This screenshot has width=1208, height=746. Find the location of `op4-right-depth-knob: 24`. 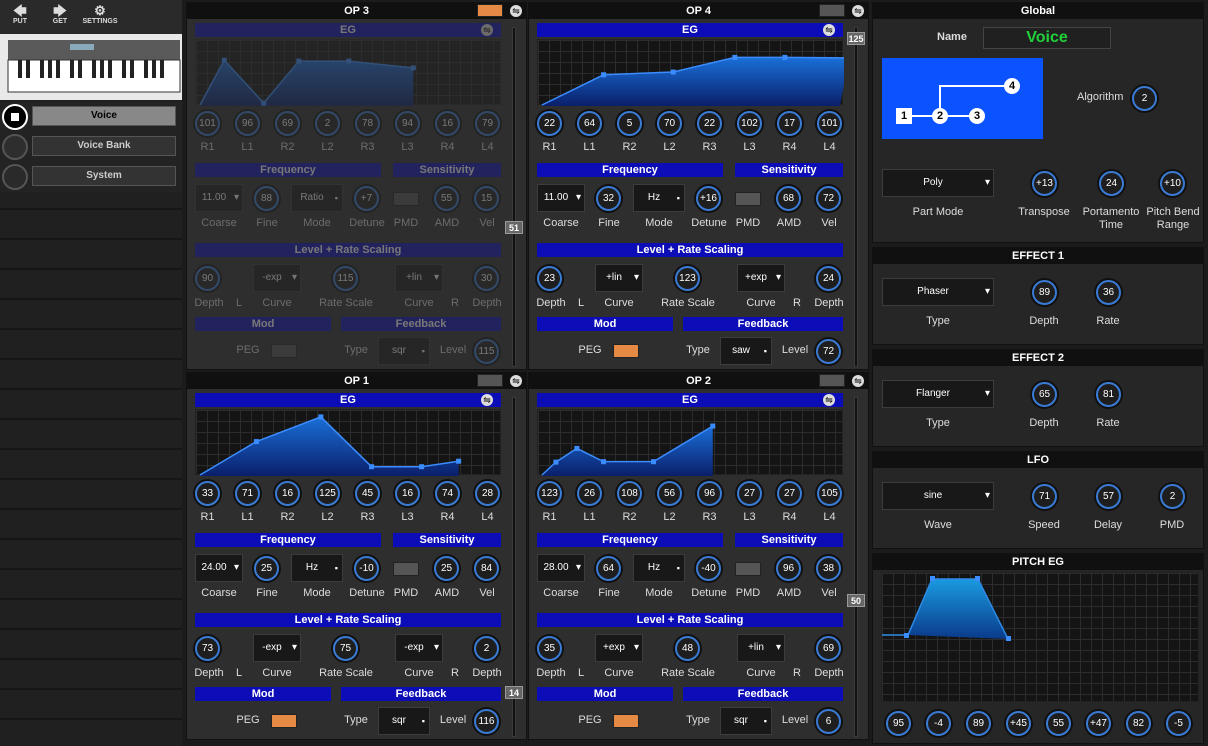

op4-right-depth-knob: 24 is located at coordinates (828, 278).